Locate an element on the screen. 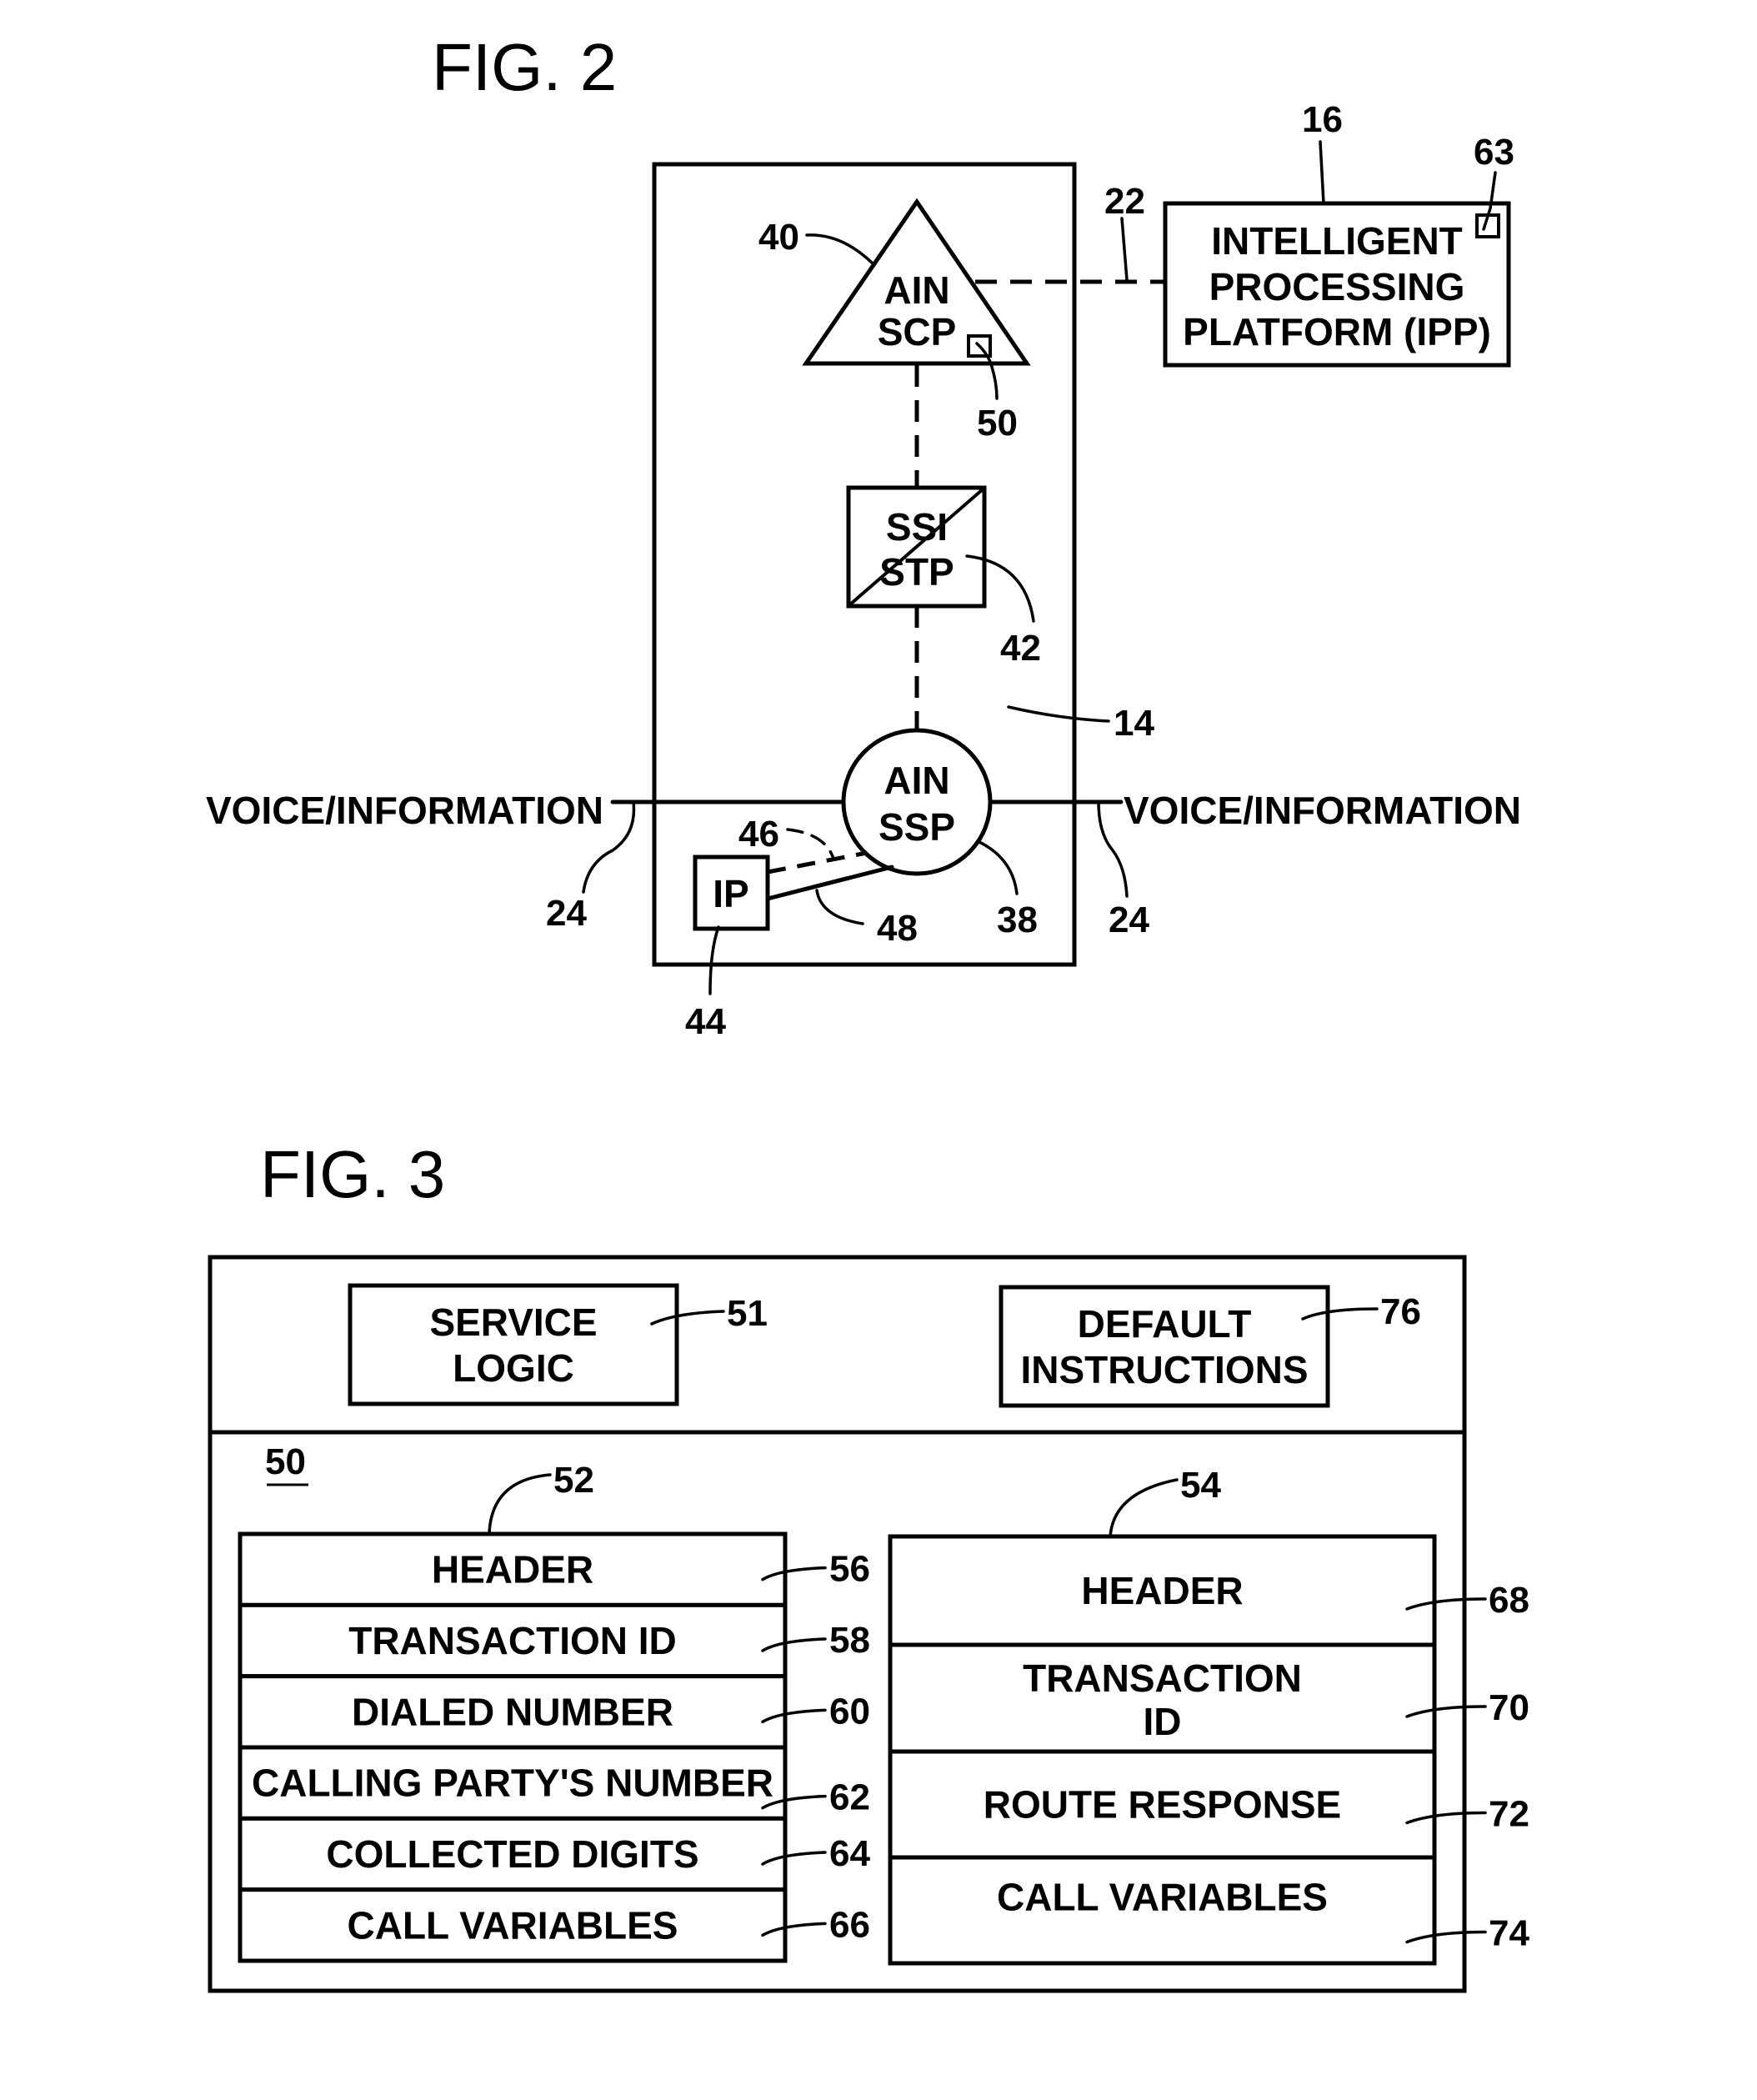 The image size is (1757, 2100). response-field-ref: 74 is located at coordinates (1509, 1933).